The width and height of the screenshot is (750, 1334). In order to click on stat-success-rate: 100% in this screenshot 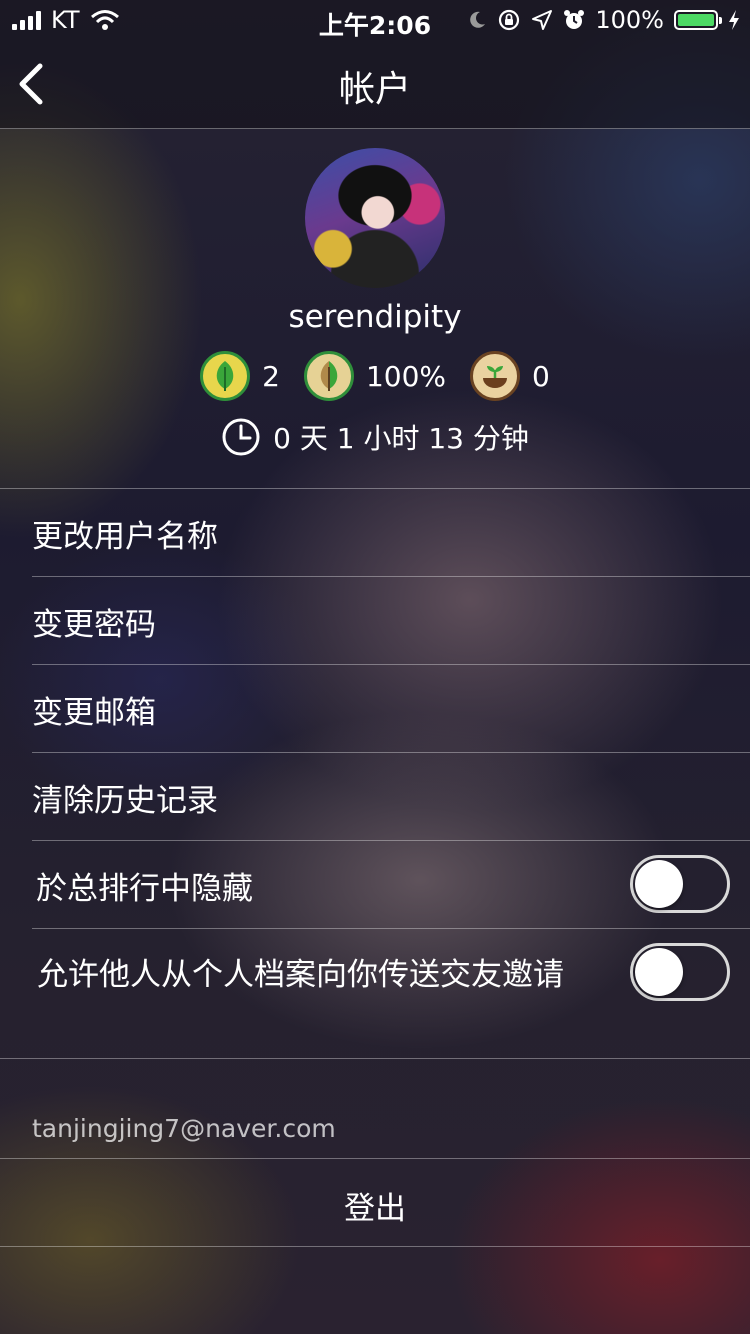, I will do `click(375, 376)`.